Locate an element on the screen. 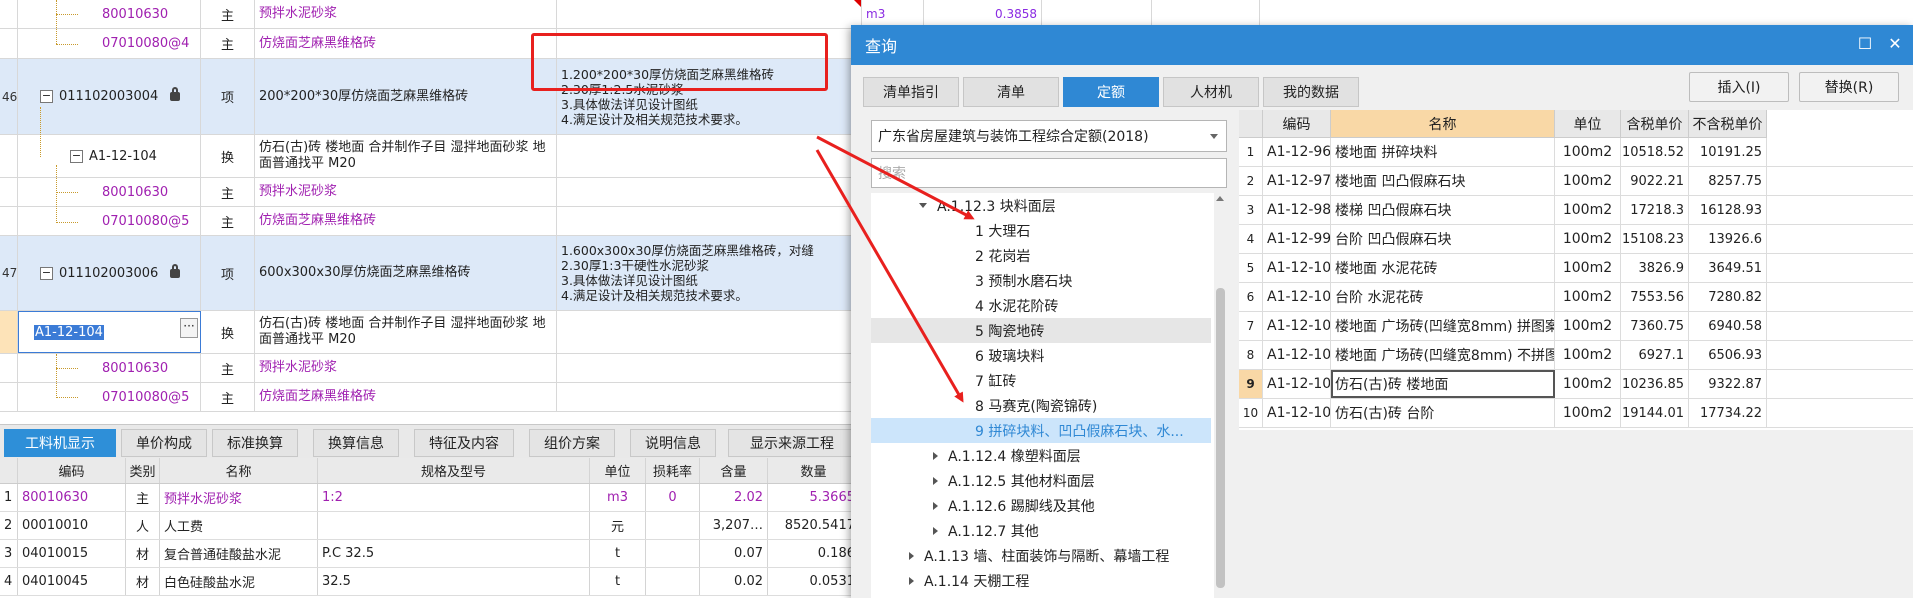 The width and height of the screenshot is (1913, 598). tree-node: A.1.12.5 其他材料面层 is located at coordinates (1041, 480).